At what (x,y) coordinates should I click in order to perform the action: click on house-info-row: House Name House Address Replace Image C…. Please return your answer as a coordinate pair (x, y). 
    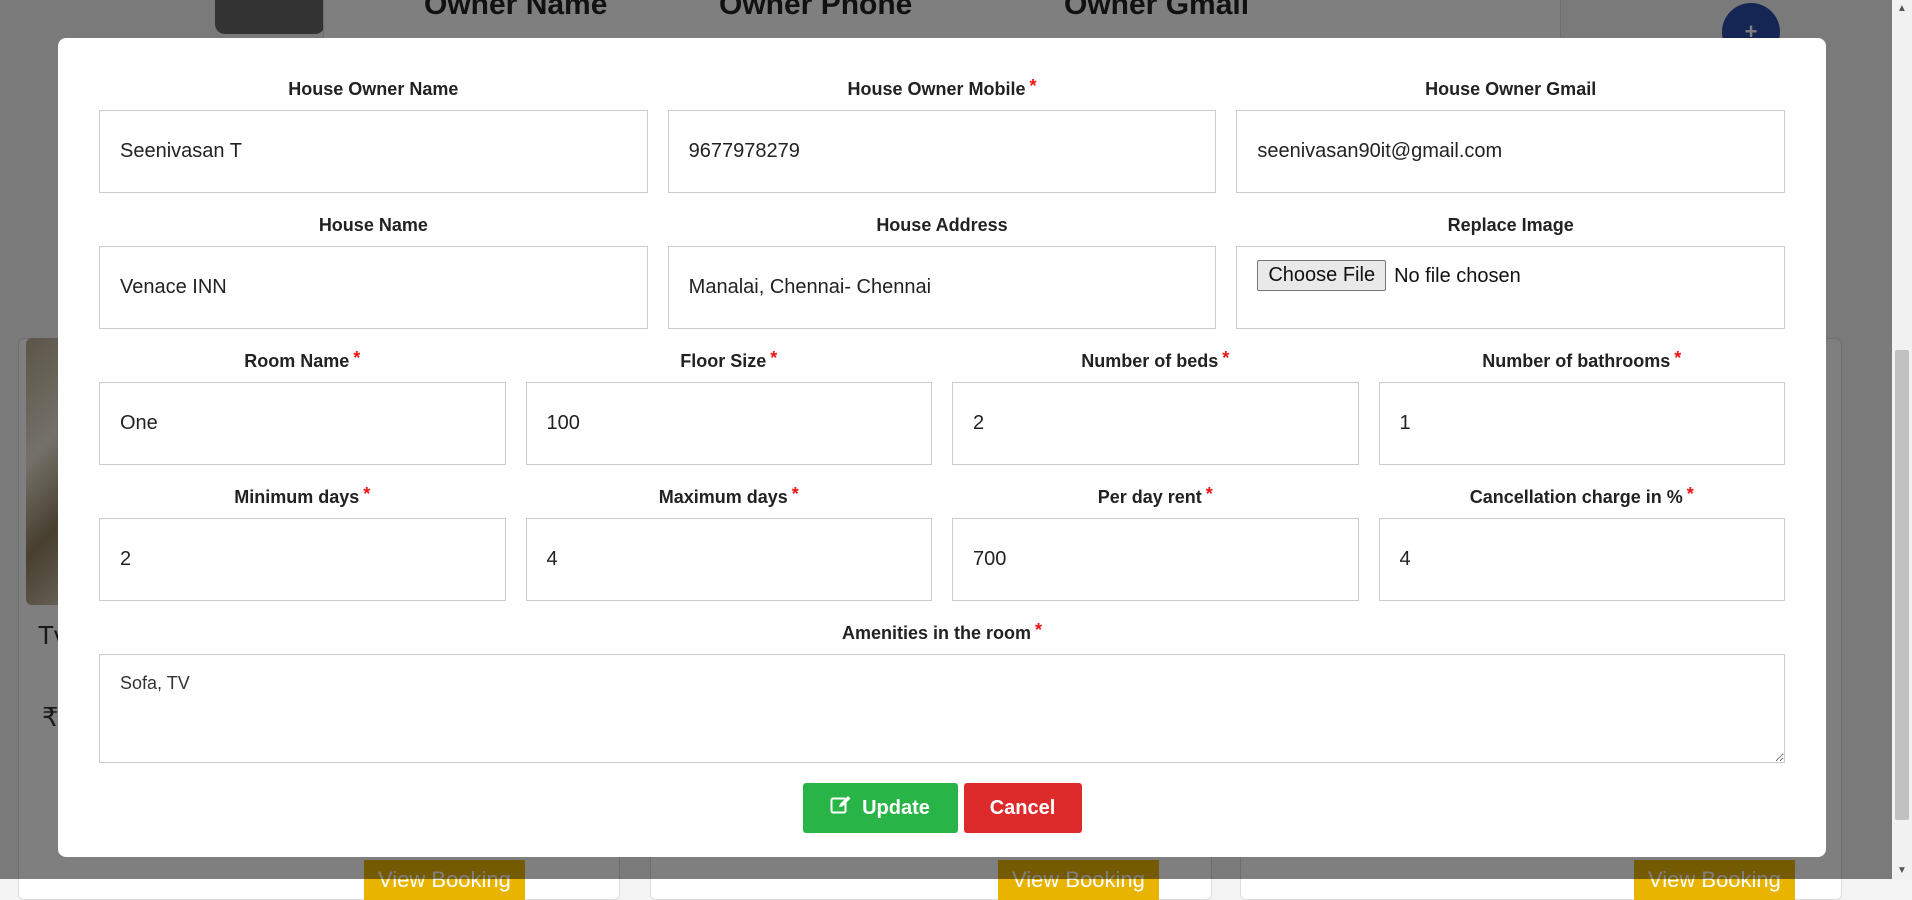
    Looking at the image, I should click on (942, 272).